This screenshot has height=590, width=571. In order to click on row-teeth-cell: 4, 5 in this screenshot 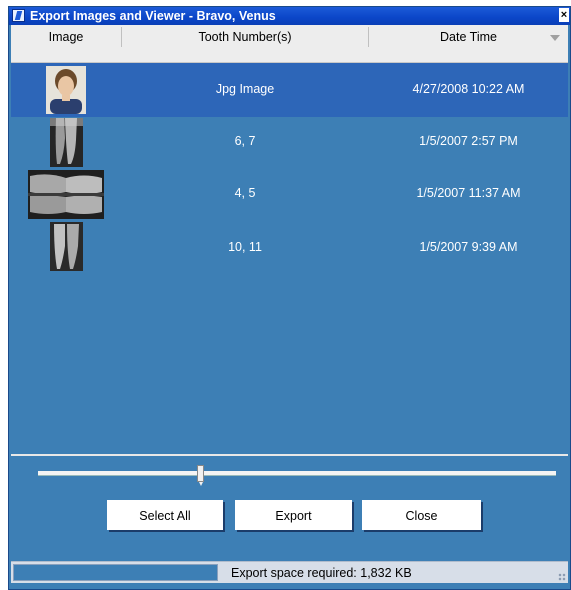, I will do `click(245, 193)`.